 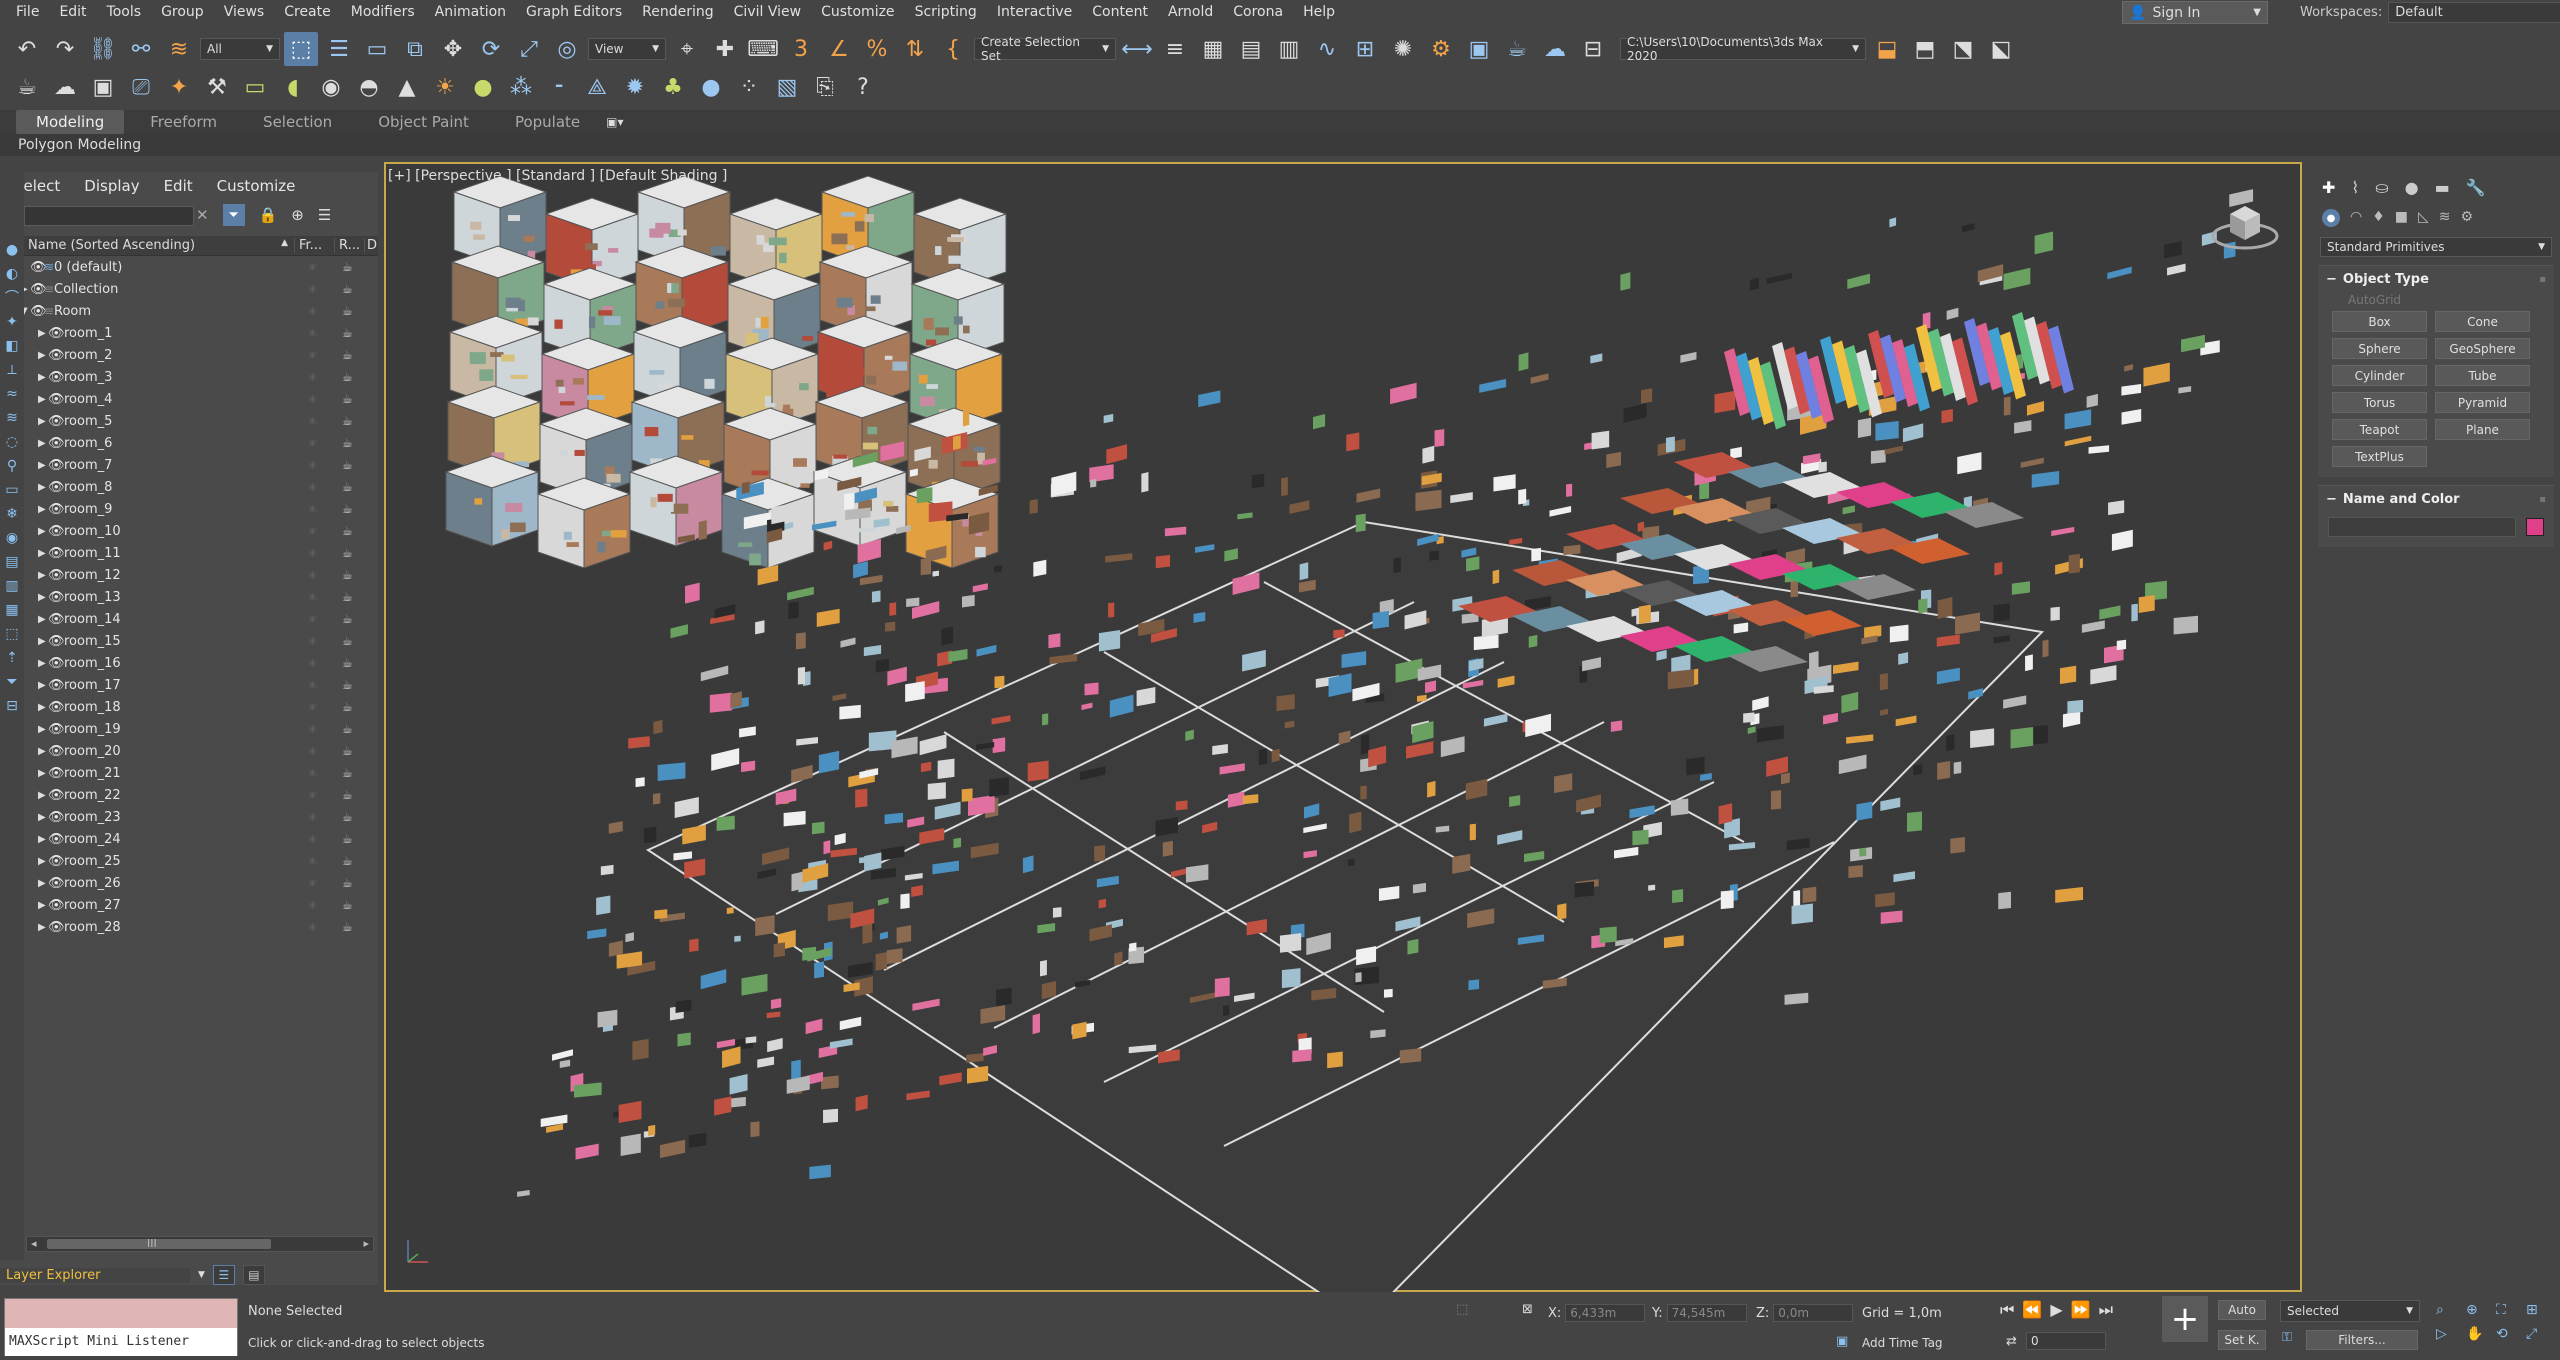 I want to click on selection-lock-icon: ⊠, so click(x=1527, y=1309).